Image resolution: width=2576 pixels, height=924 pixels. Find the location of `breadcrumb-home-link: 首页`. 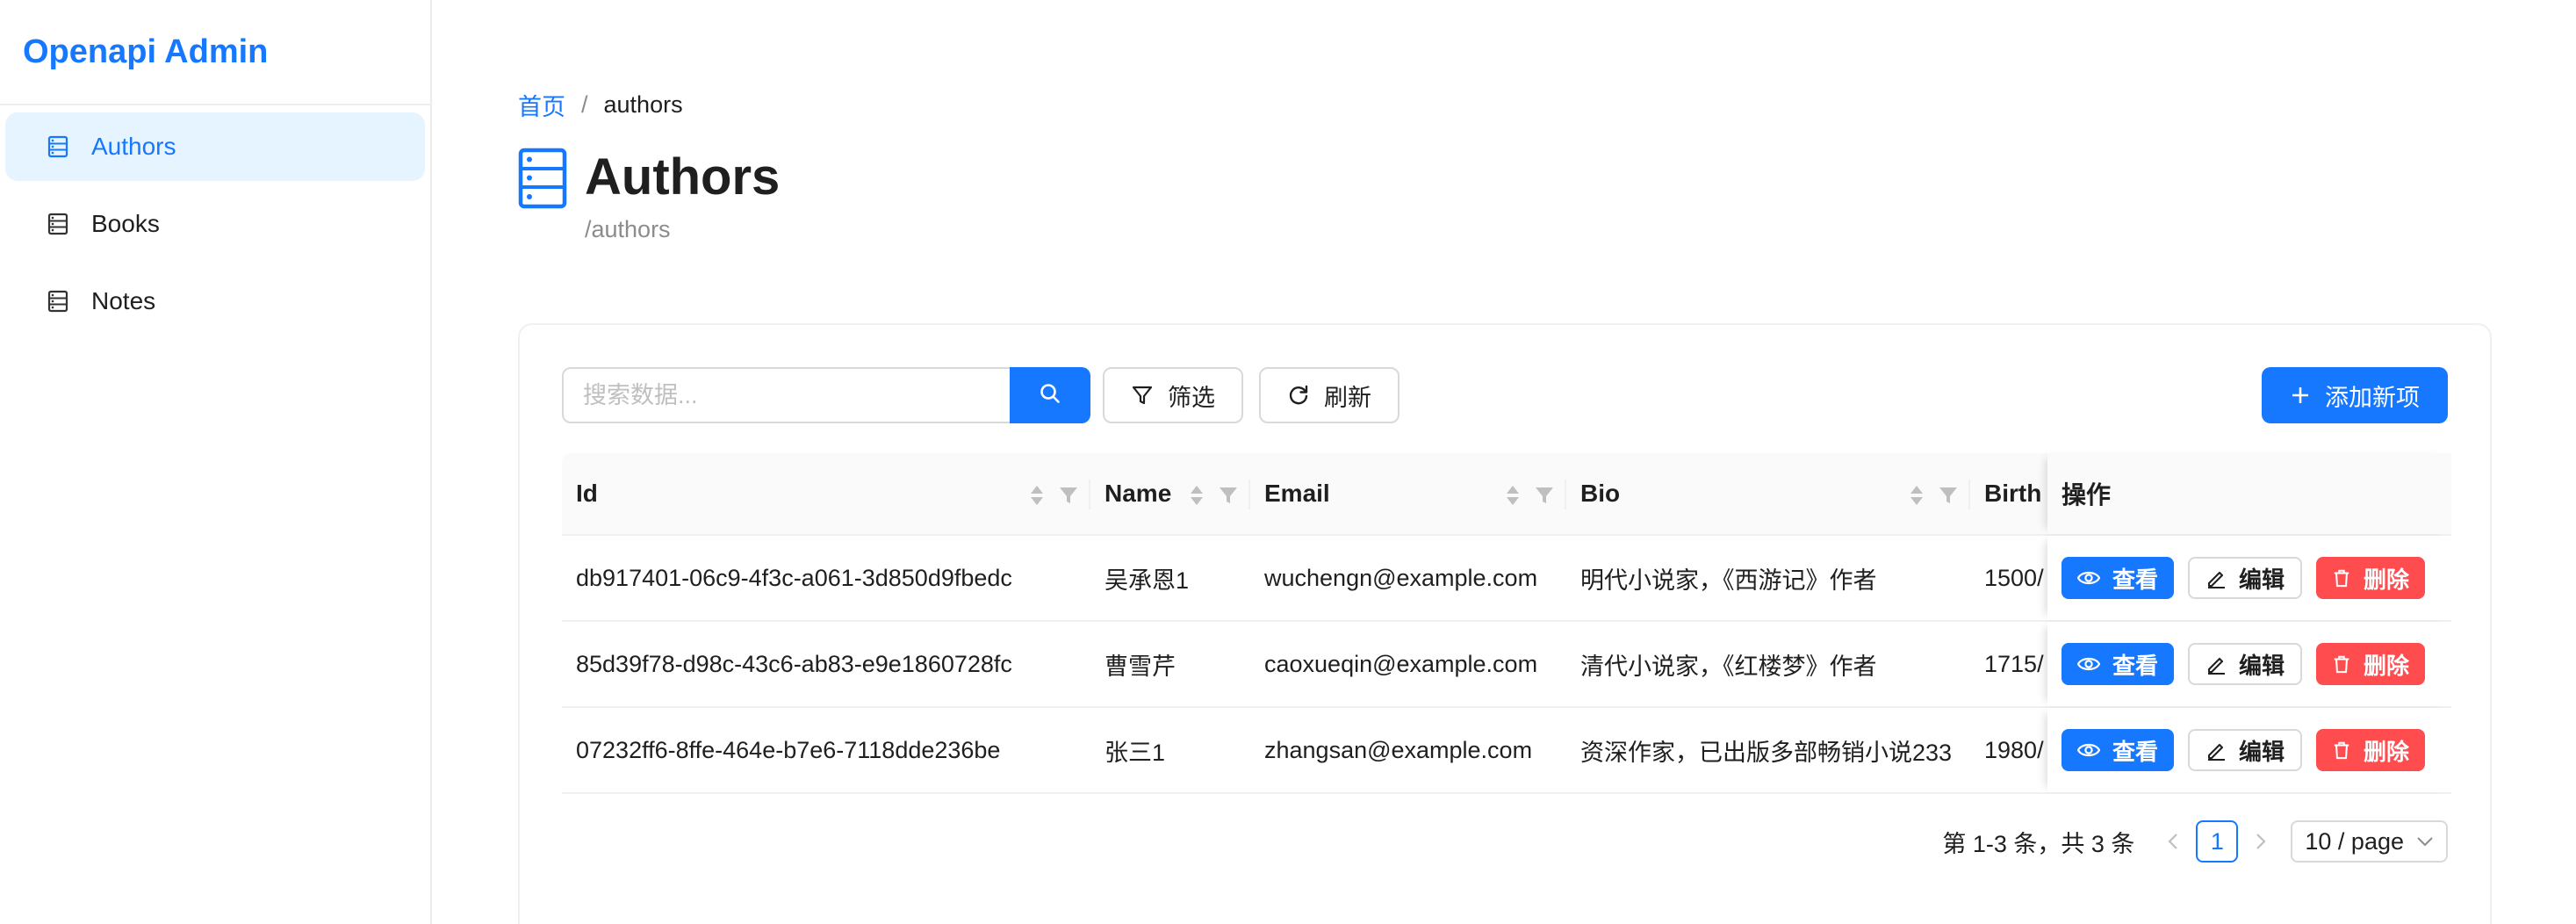

breadcrumb-home-link: 首页 is located at coordinates (541, 105).